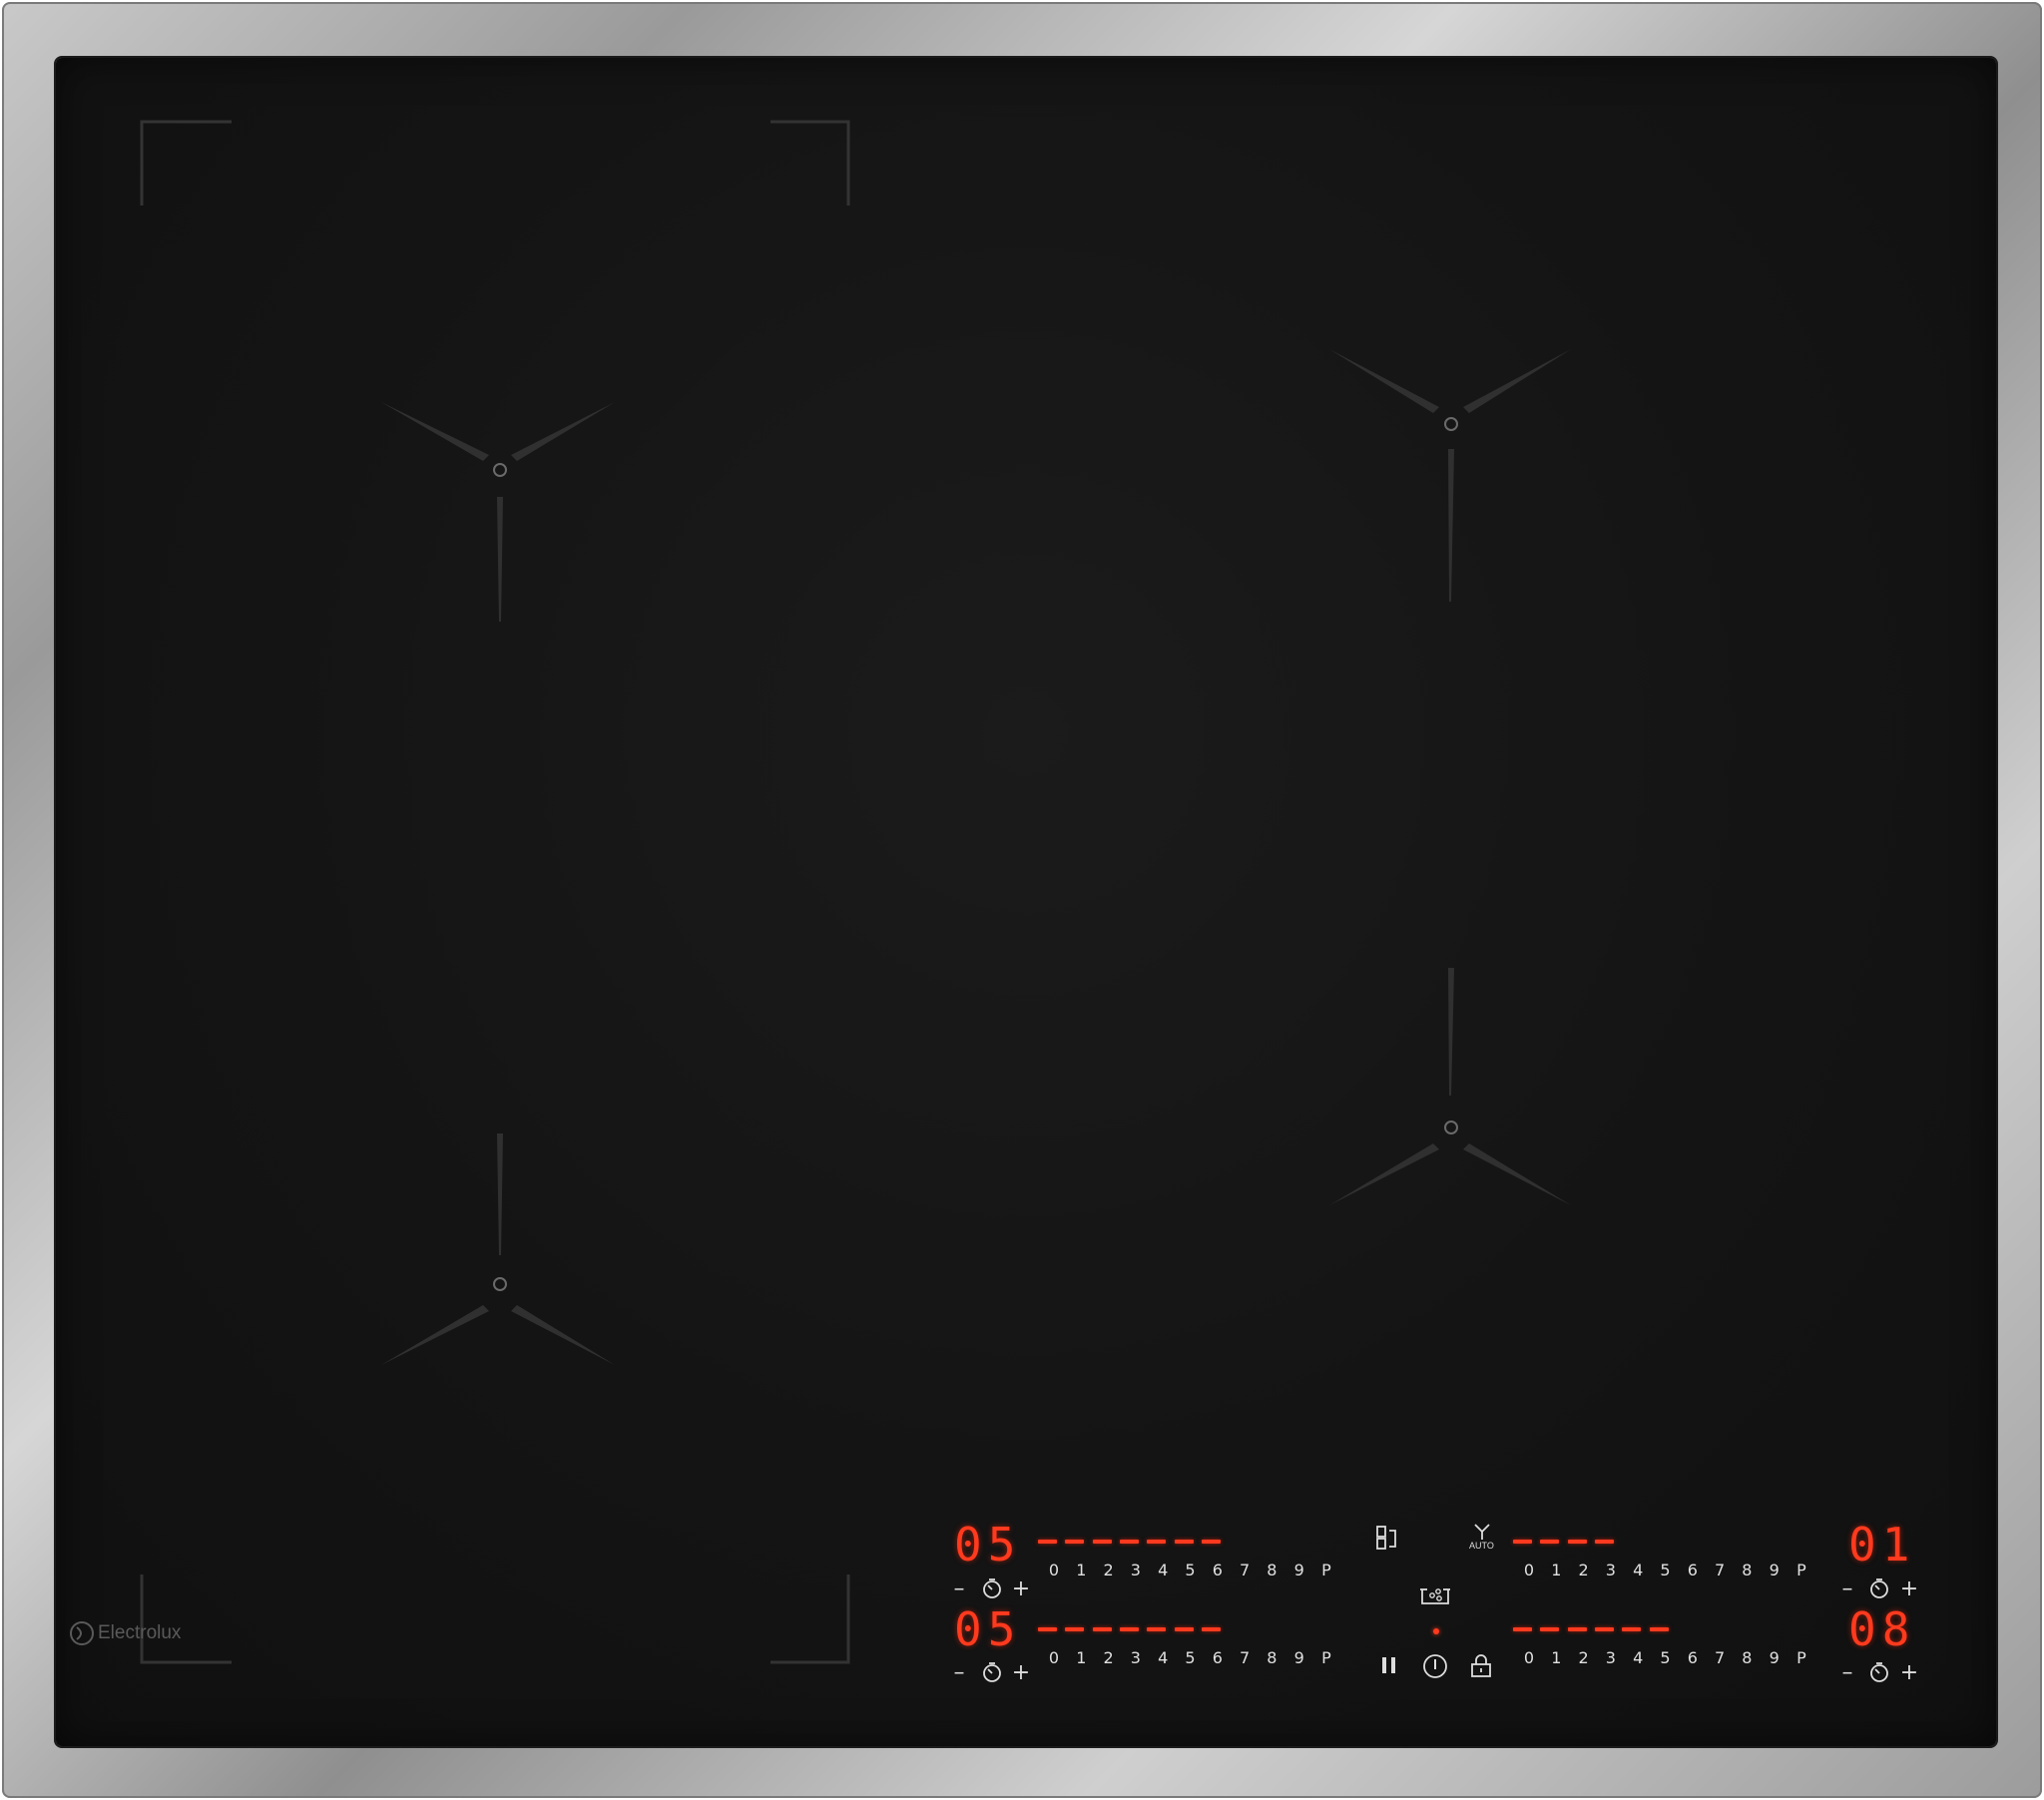  I want to click on zone-marker-front-right, so click(1450, 1086).